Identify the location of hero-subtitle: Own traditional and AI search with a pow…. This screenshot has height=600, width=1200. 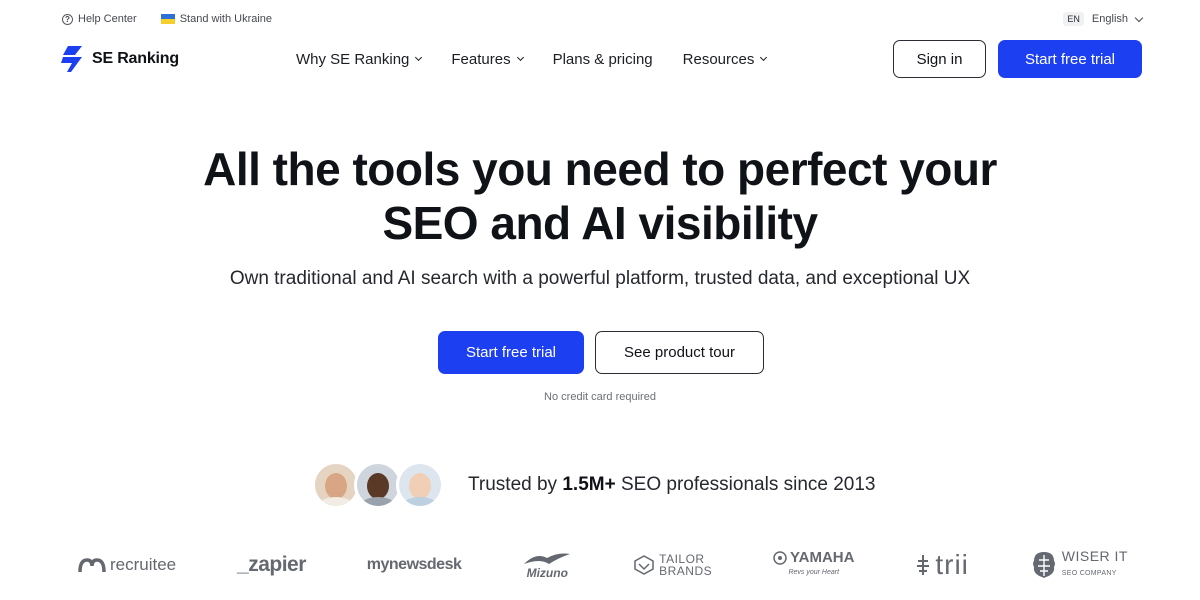
(600, 278).